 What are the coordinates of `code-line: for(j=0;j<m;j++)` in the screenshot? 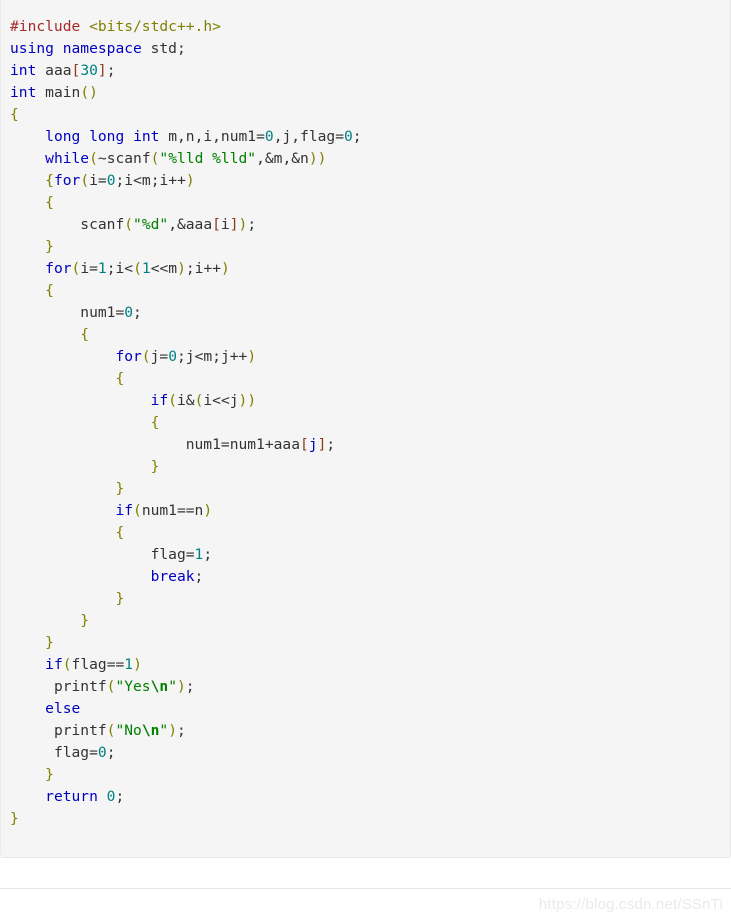 It's located at (186, 356).